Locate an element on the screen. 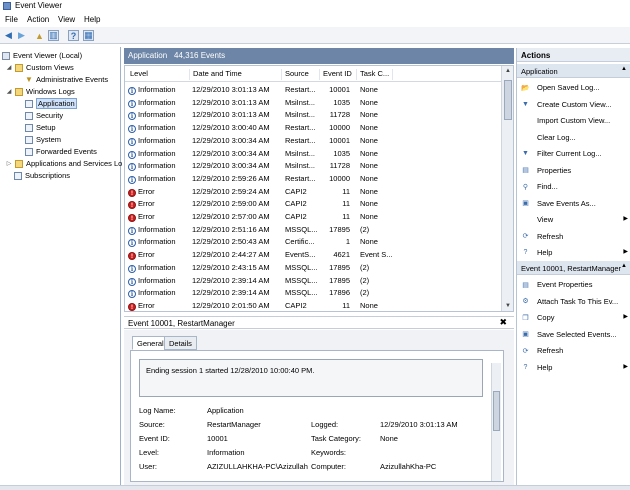  menu-help: Help is located at coordinates (92, 19).